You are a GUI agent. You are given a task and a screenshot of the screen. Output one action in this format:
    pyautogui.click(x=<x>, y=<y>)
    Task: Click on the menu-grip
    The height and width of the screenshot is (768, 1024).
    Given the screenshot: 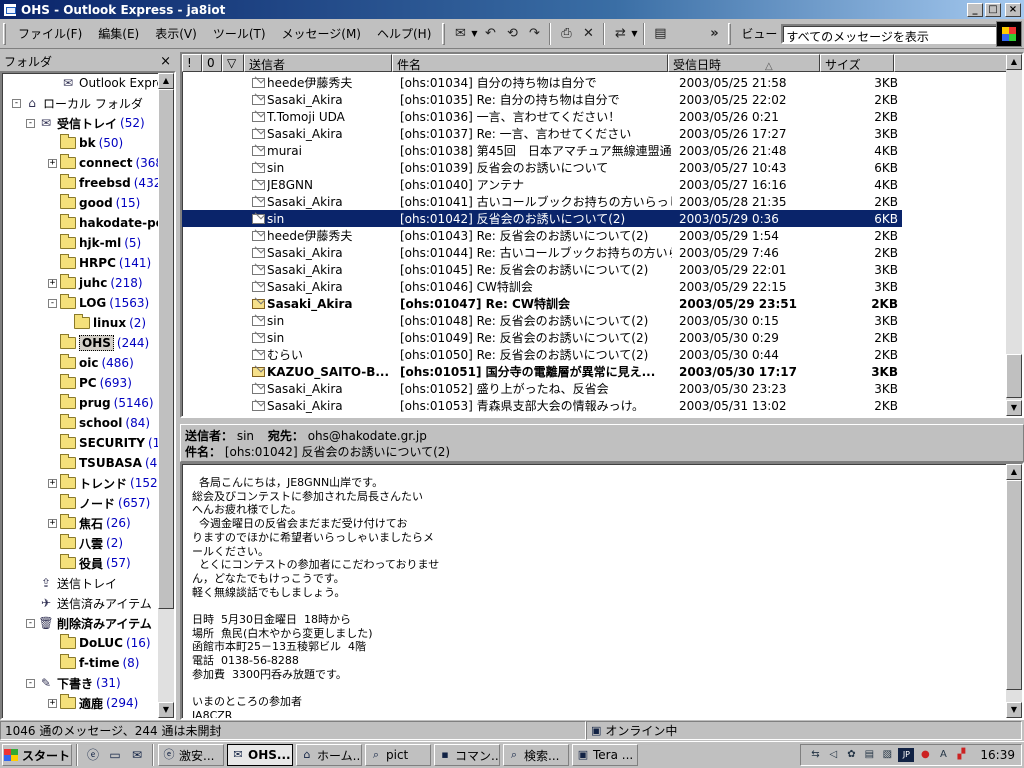 What is the action you would take?
    pyautogui.click(x=4, y=33)
    